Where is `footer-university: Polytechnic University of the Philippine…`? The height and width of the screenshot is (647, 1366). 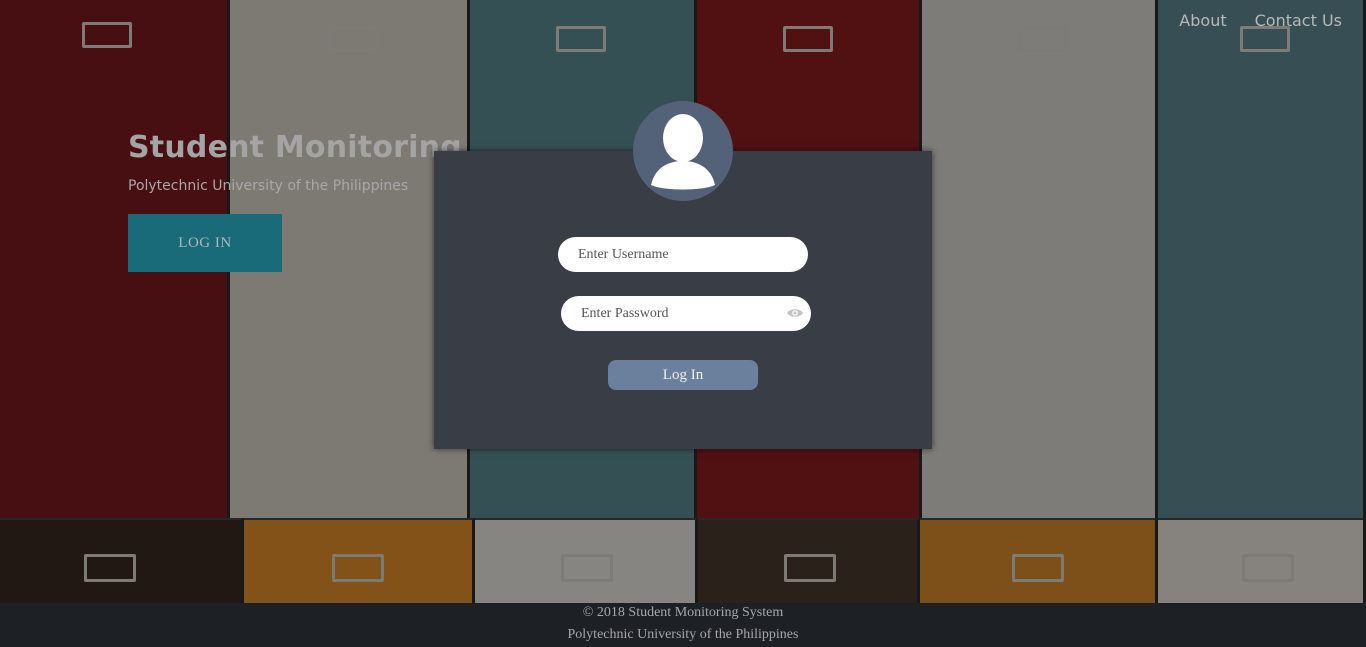
footer-university: Polytechnic University of the Philippine… is located at coordinates (683, 634).